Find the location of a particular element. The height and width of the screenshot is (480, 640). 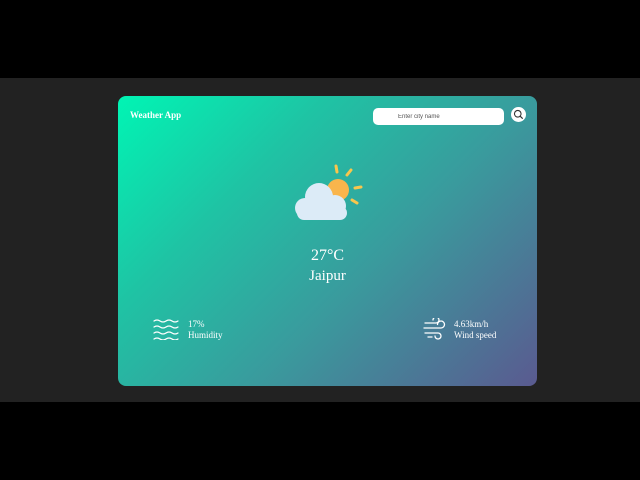

humidity-block: 17% Humidity is located at coordinates (213, 330).